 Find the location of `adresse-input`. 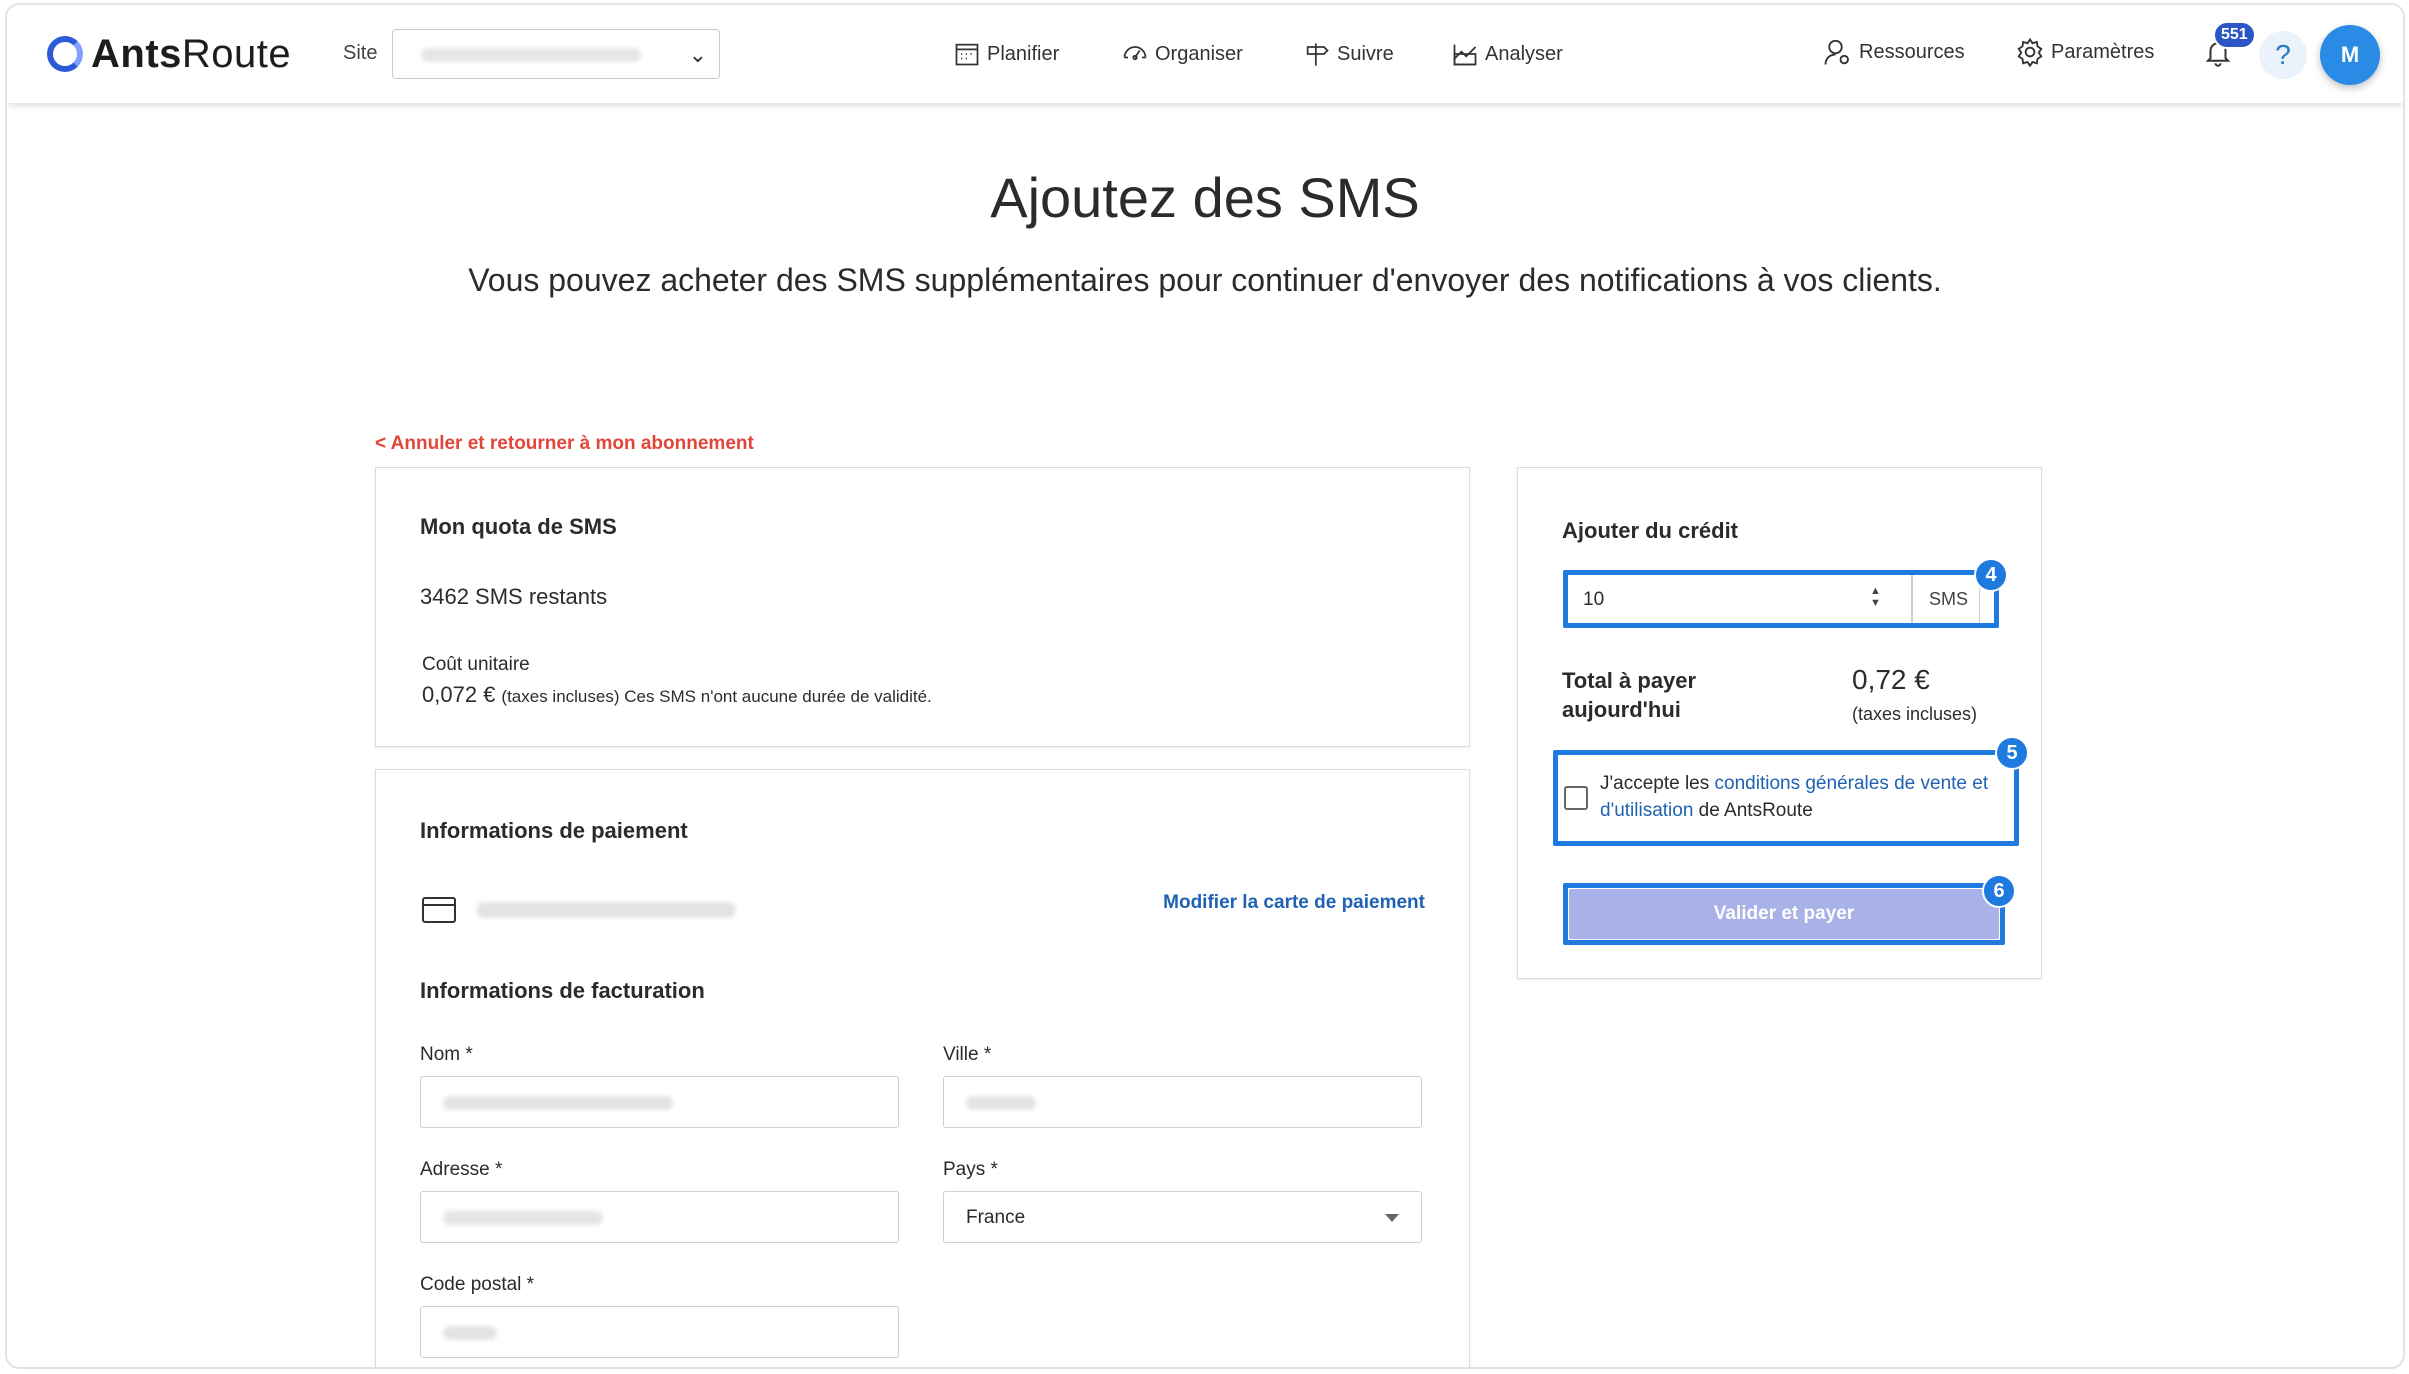

adresse-input is located at coordinates (659, 1217).